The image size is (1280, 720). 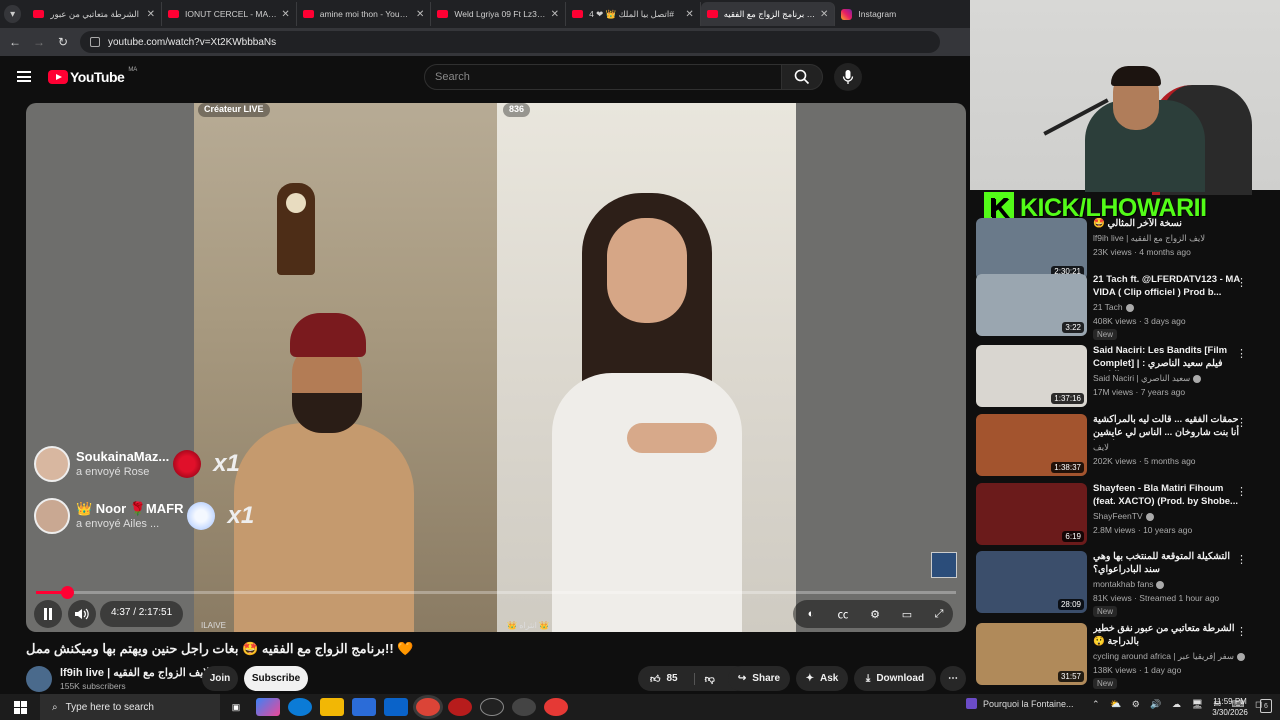 I want to click on voice-search-button, so click(x=848, y=77).